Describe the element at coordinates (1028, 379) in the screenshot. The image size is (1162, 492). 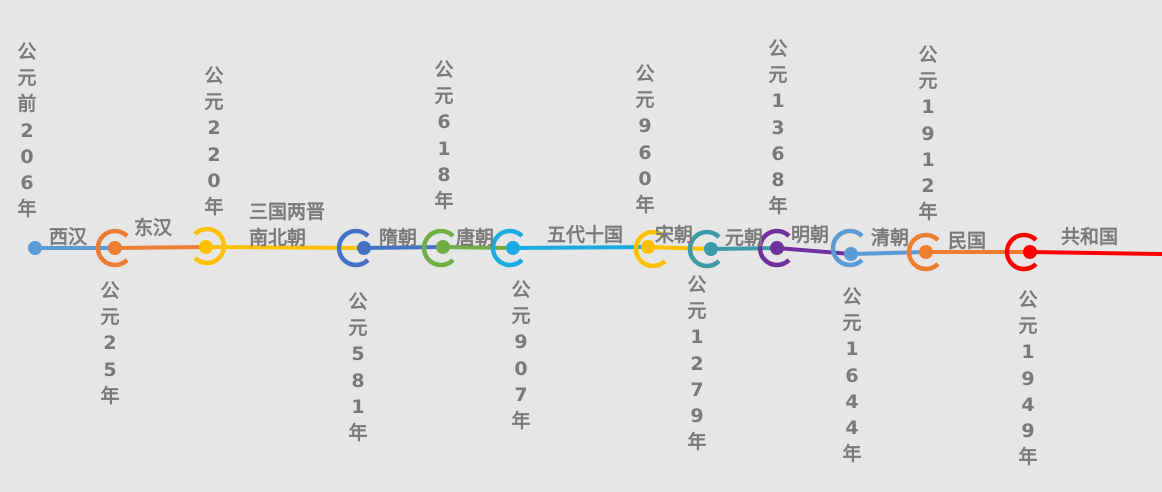
I see `date-label-1949: 公元1949年` at that location.